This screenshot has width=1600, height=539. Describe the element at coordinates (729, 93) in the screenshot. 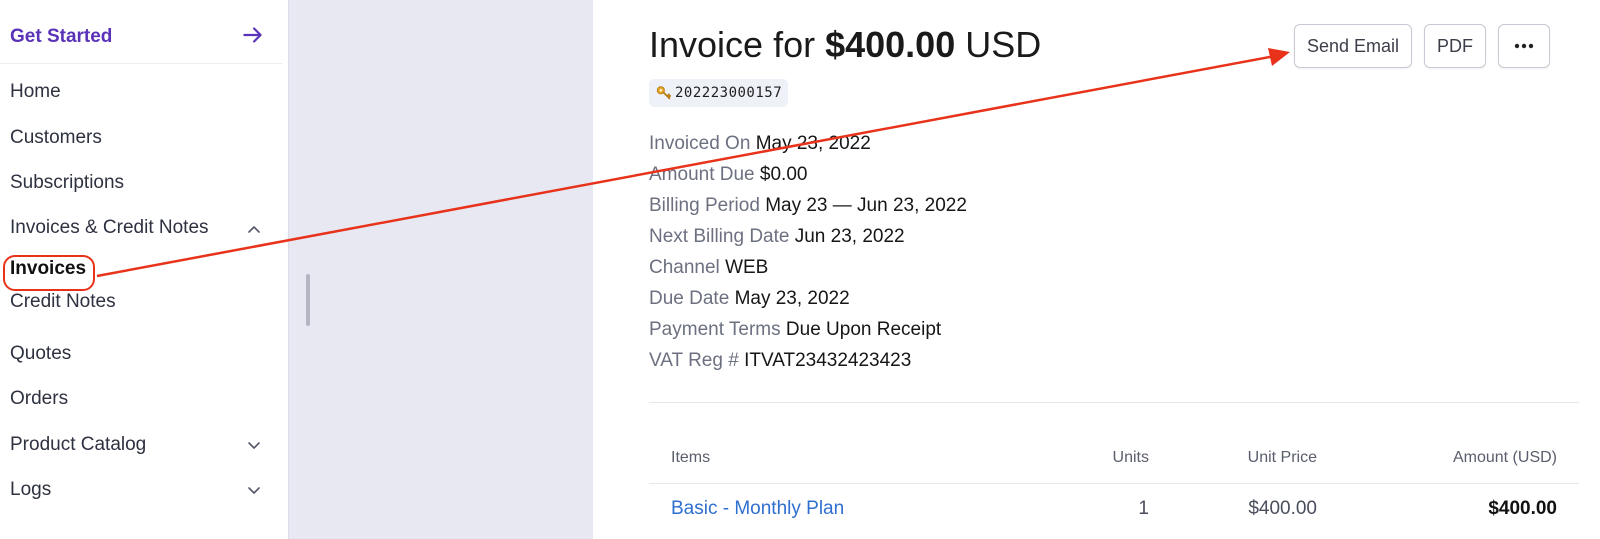

I see `invoice-id: 202223000157` at that location.